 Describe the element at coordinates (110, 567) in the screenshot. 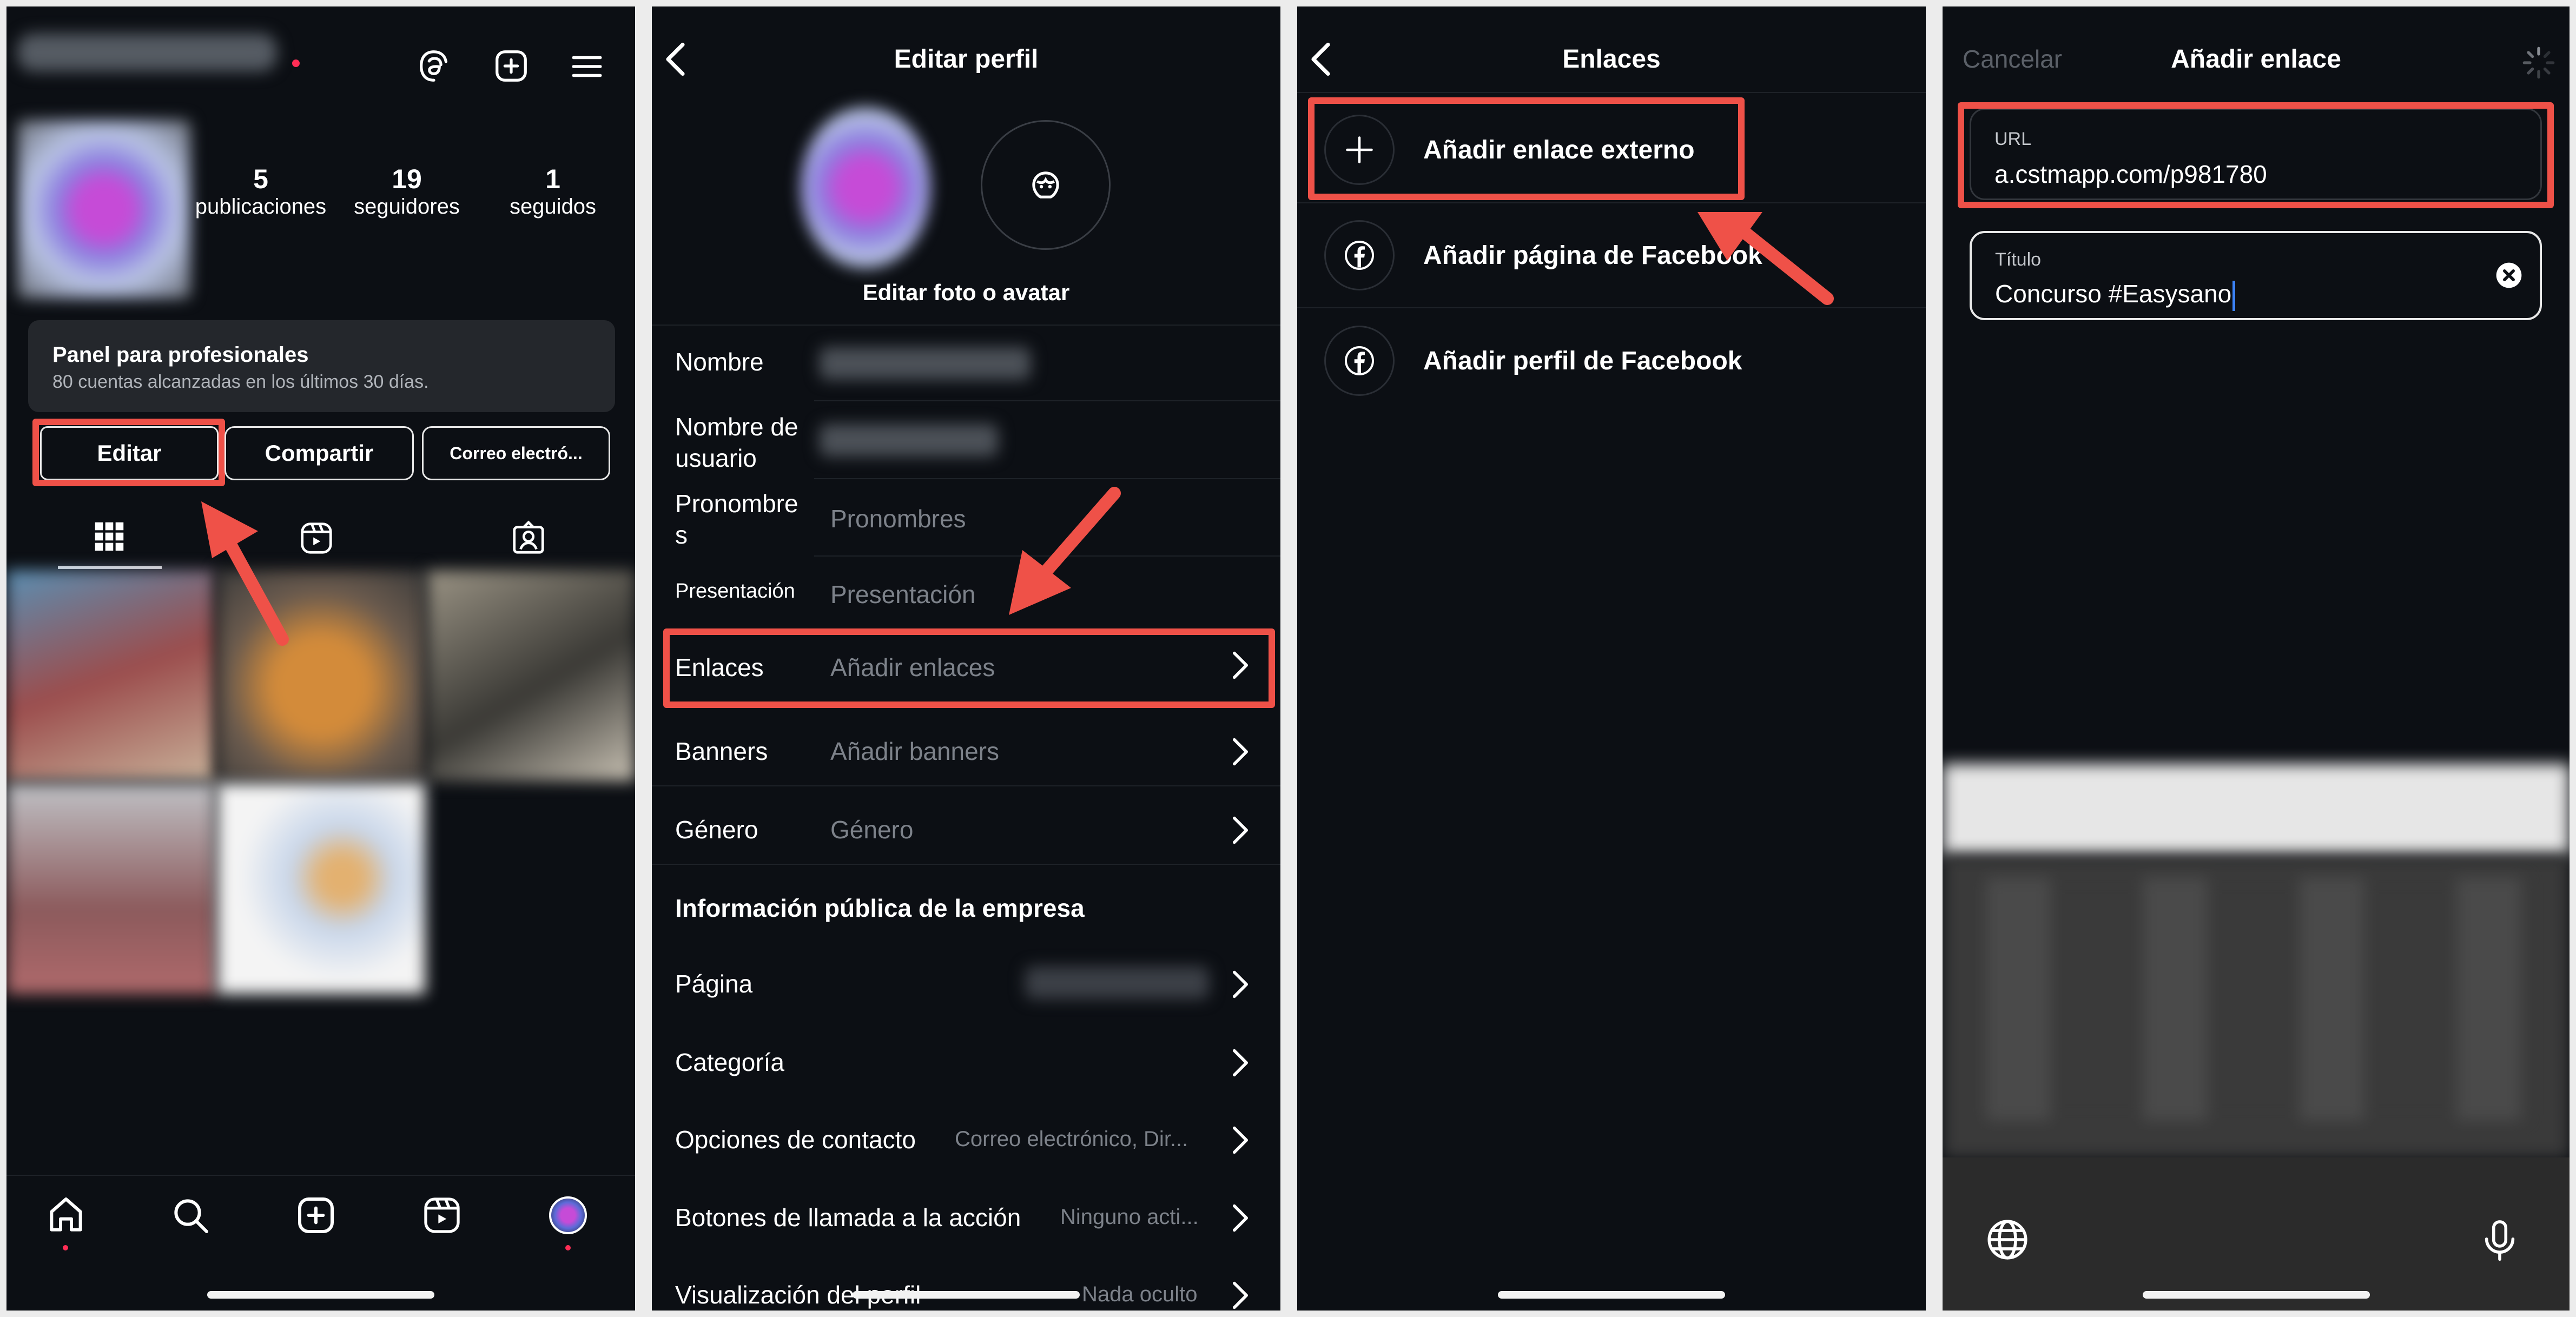

I see `active-tab-indicator` at that location.